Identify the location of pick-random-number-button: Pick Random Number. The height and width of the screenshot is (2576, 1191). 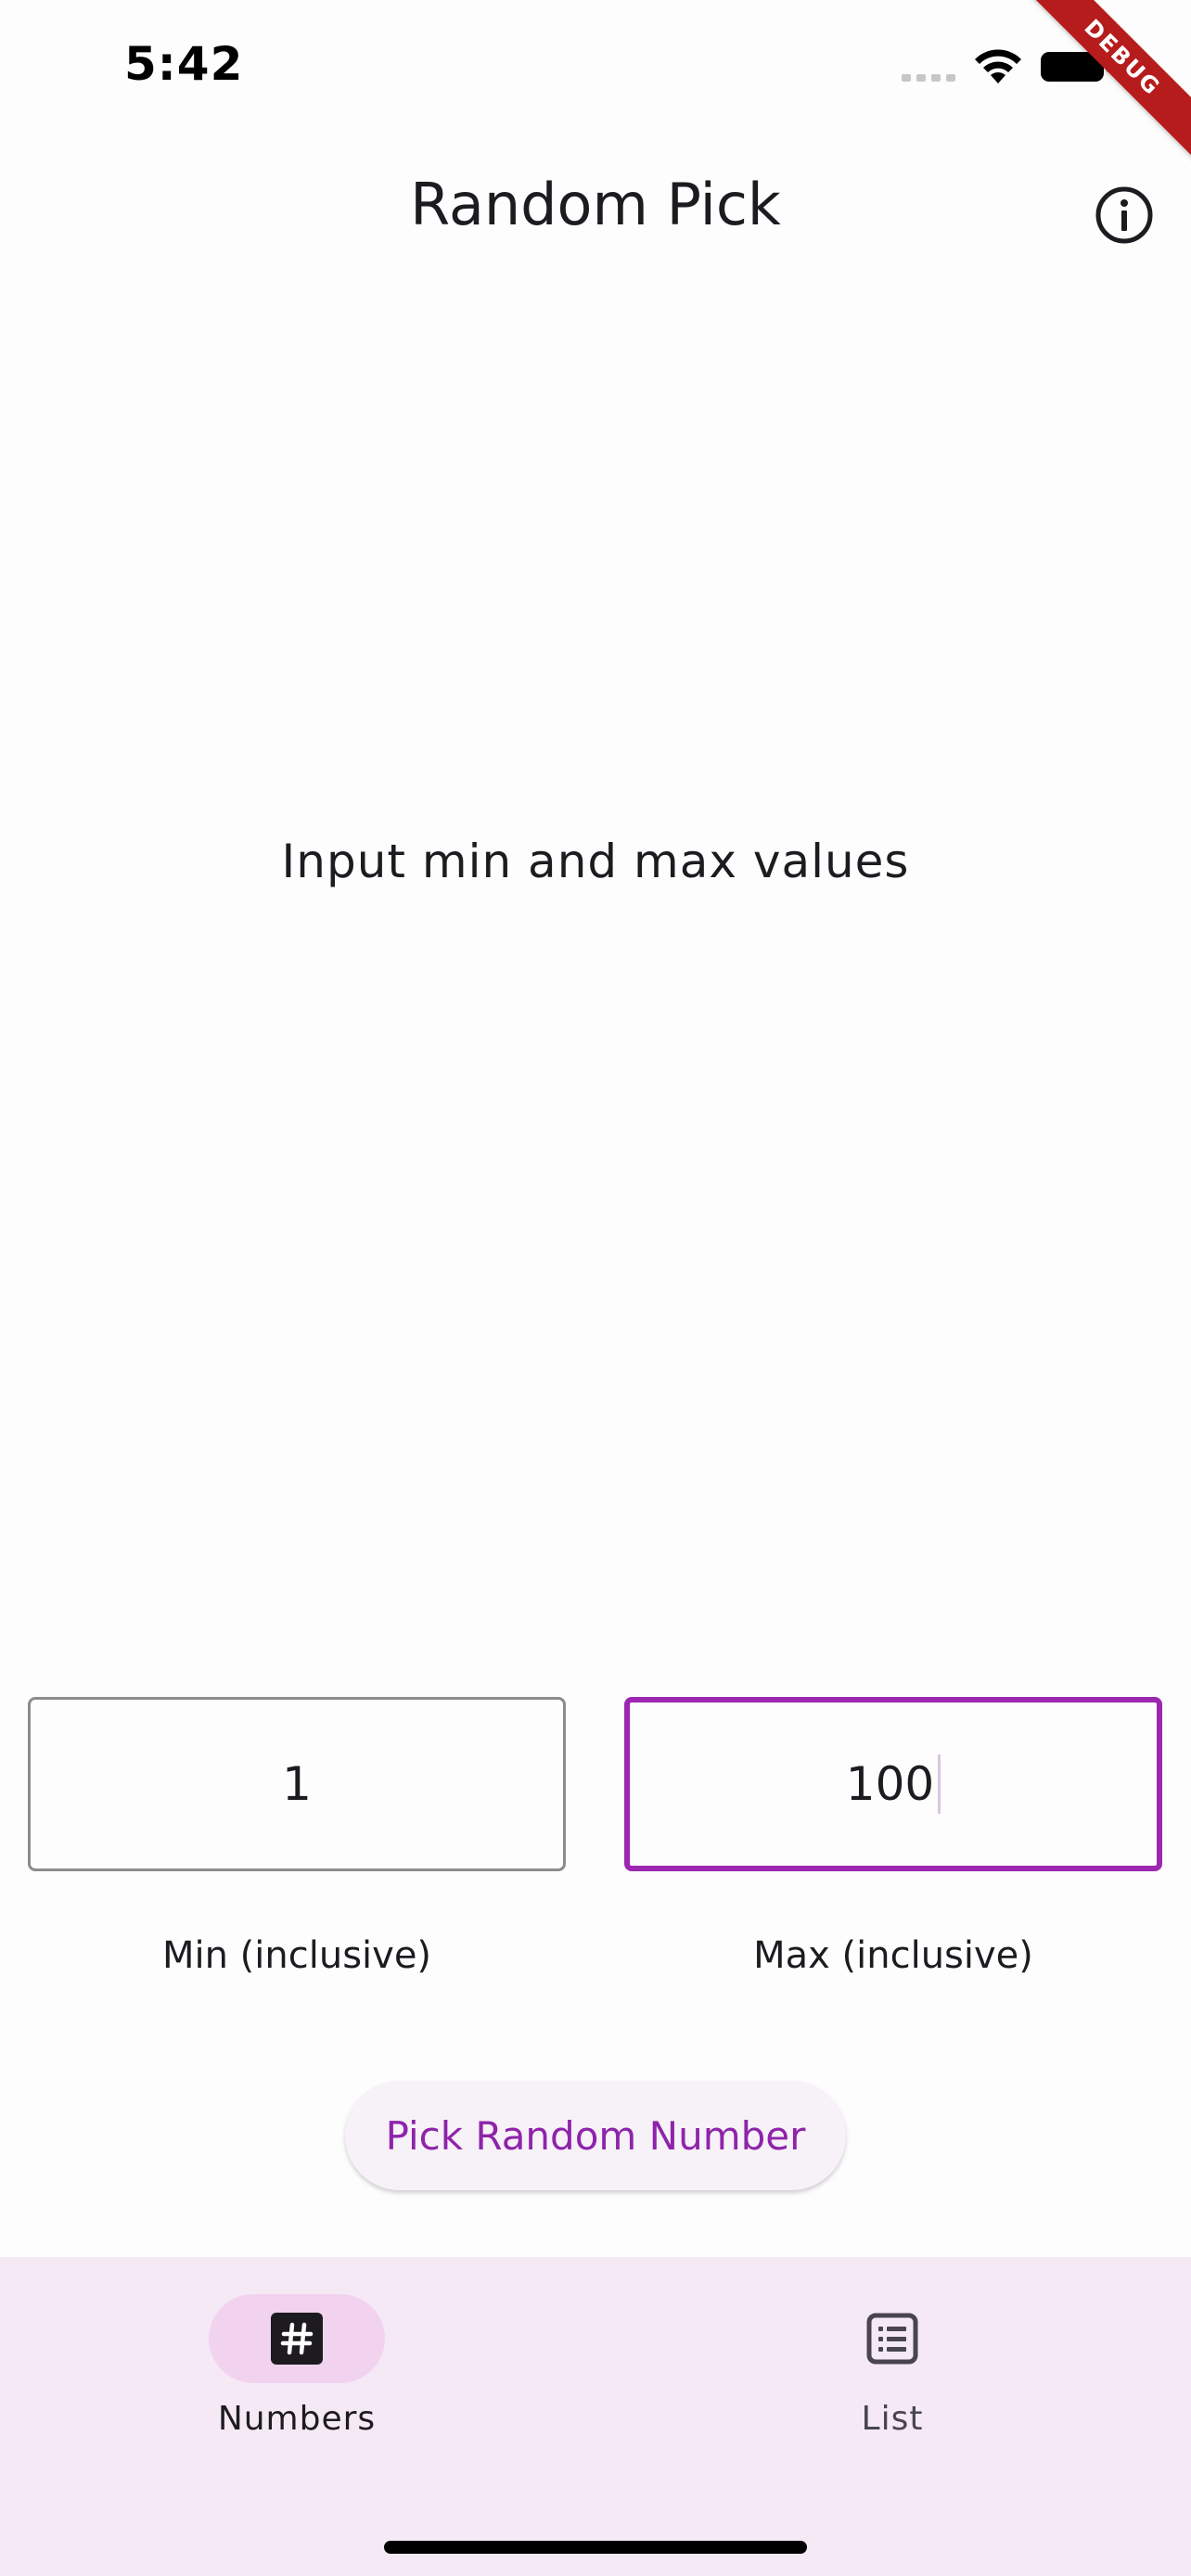
(595, 2136).